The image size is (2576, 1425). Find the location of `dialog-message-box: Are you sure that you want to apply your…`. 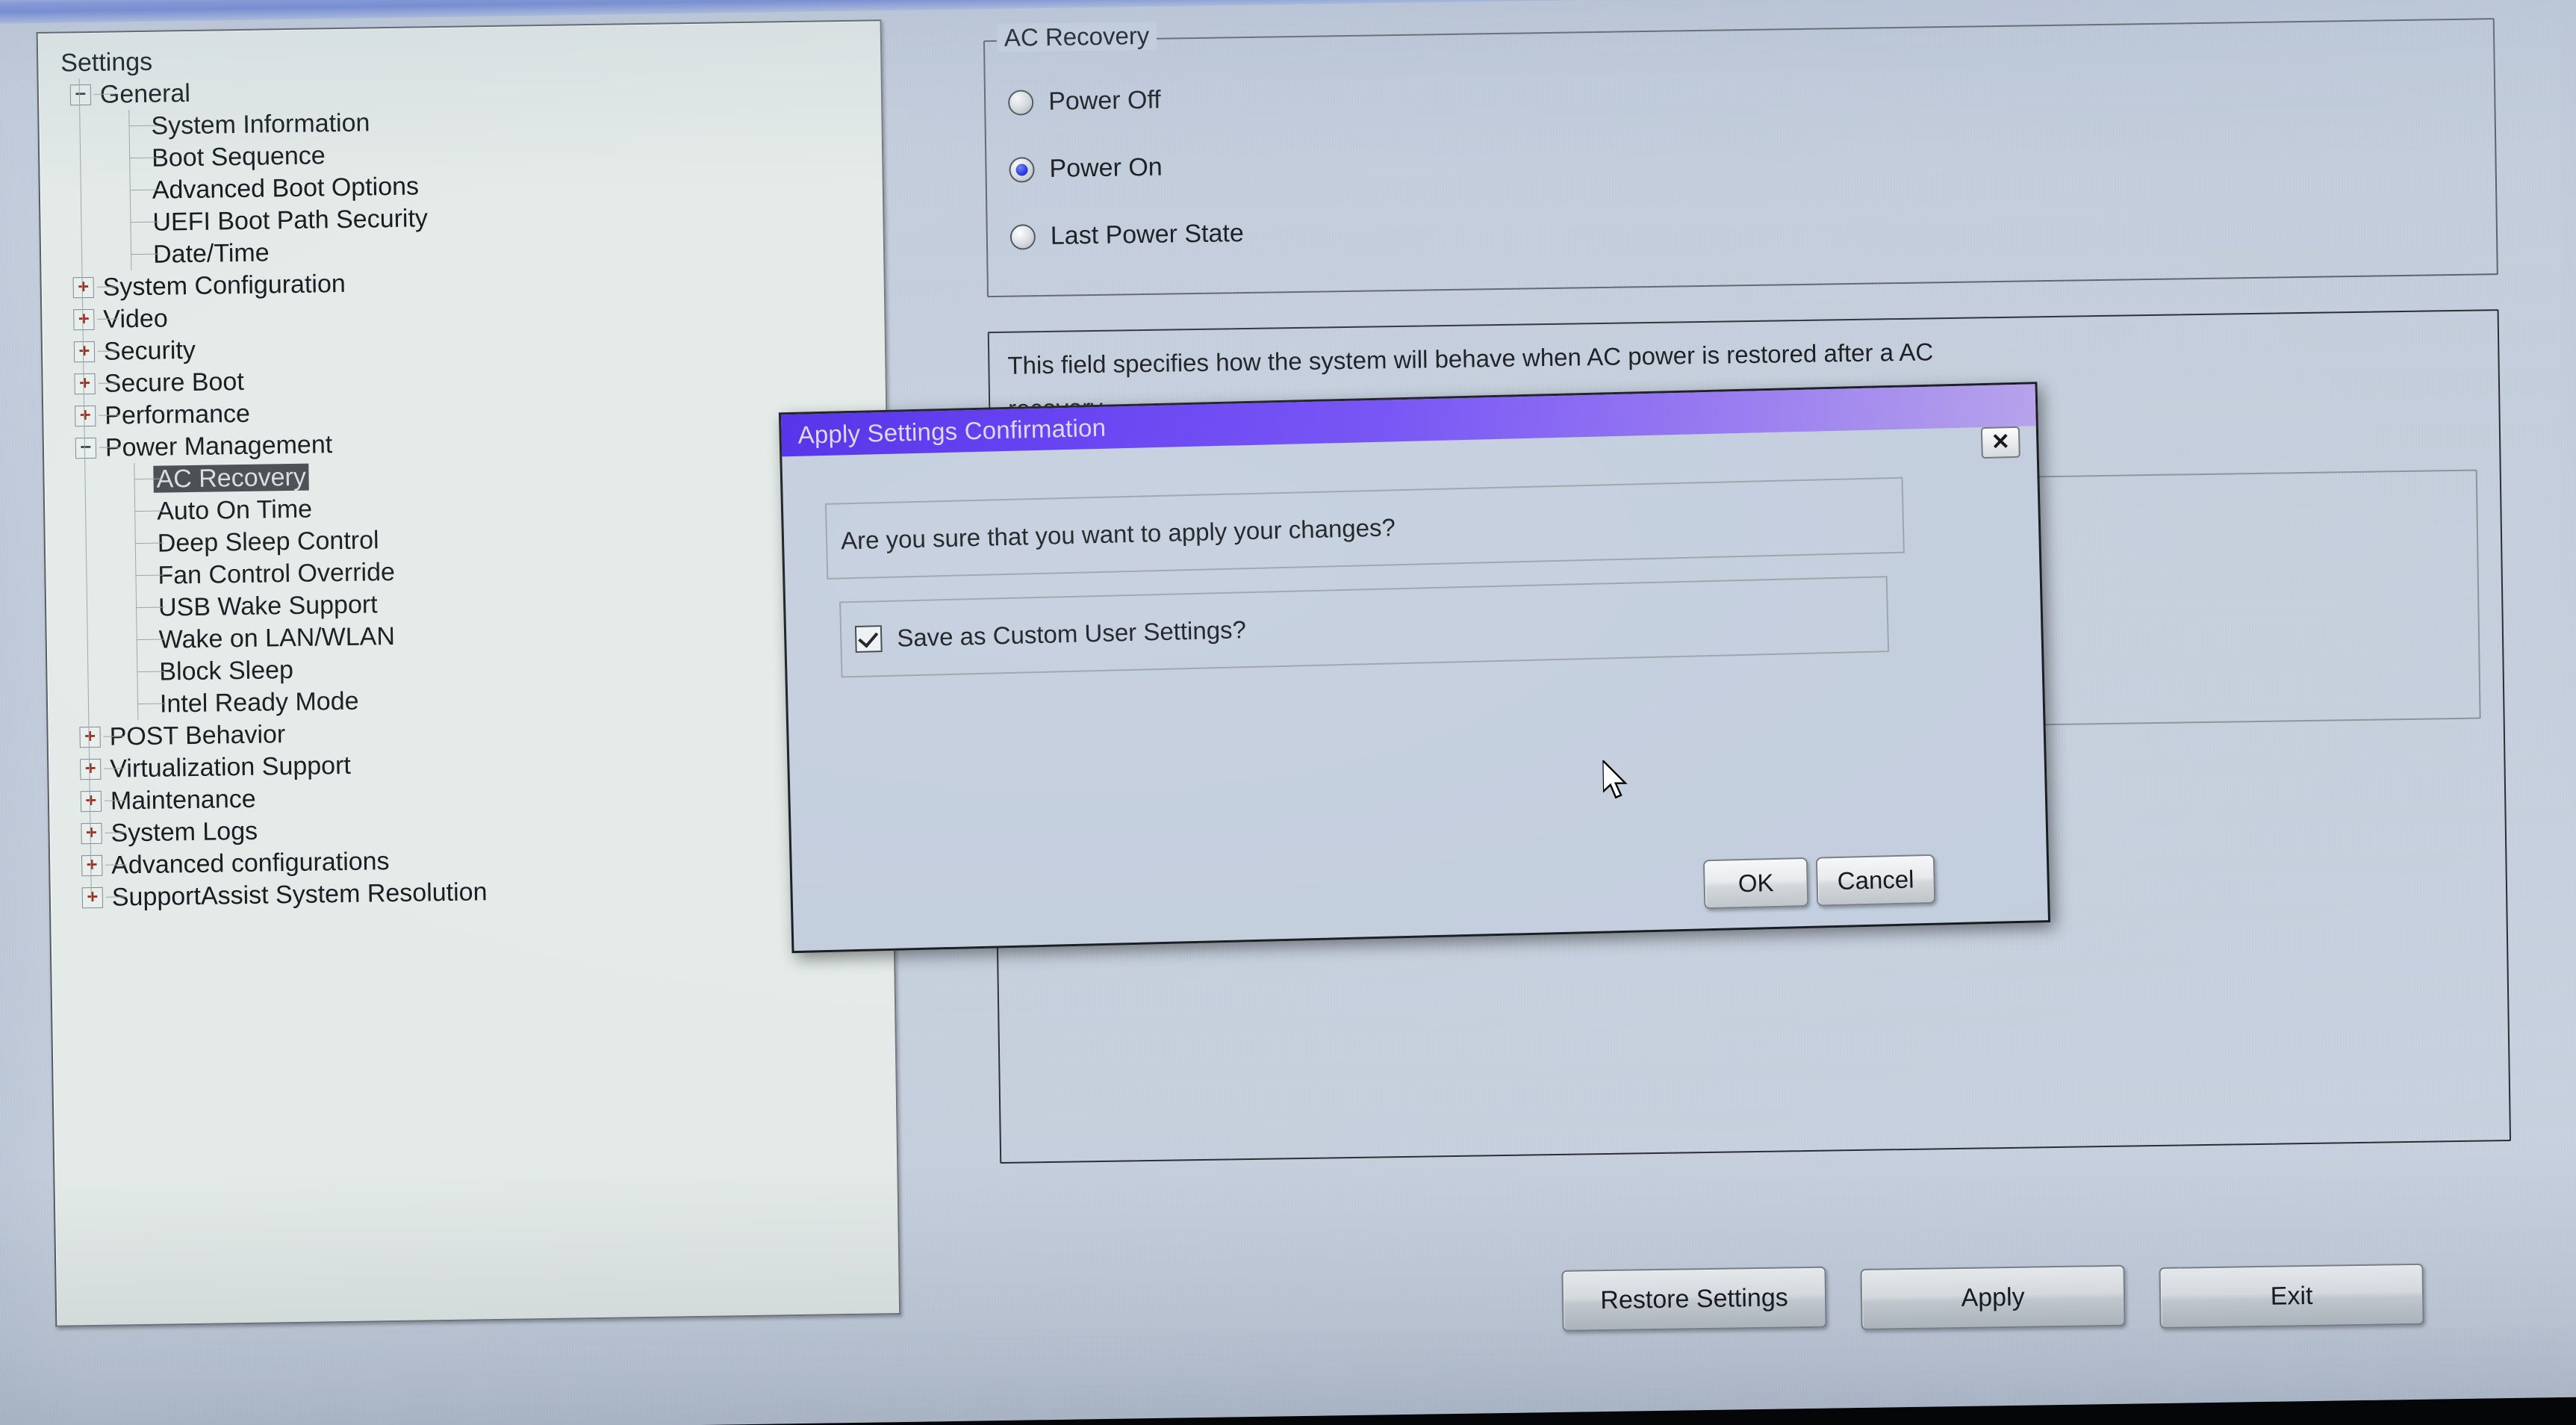

dialog-message-box: Are you sure that you want to apply your… is located at coordinates (1364, 528).